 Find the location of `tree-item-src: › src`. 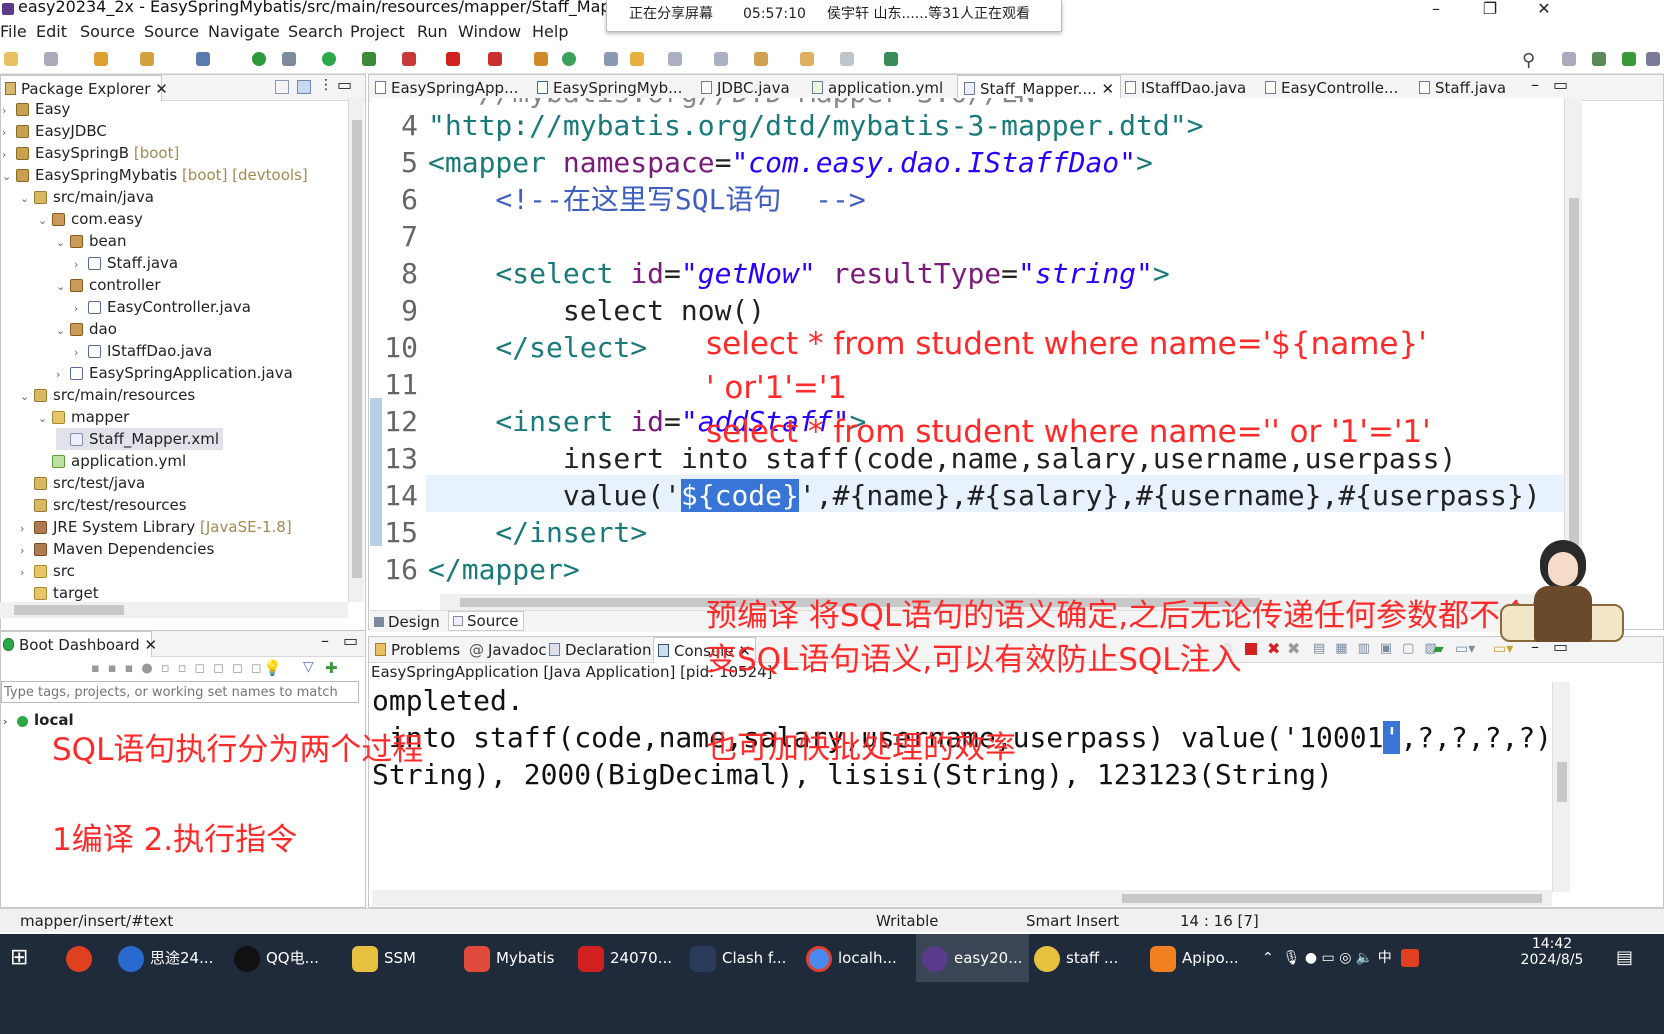

tree-item-src: › src is located at coordinates (47, 571).